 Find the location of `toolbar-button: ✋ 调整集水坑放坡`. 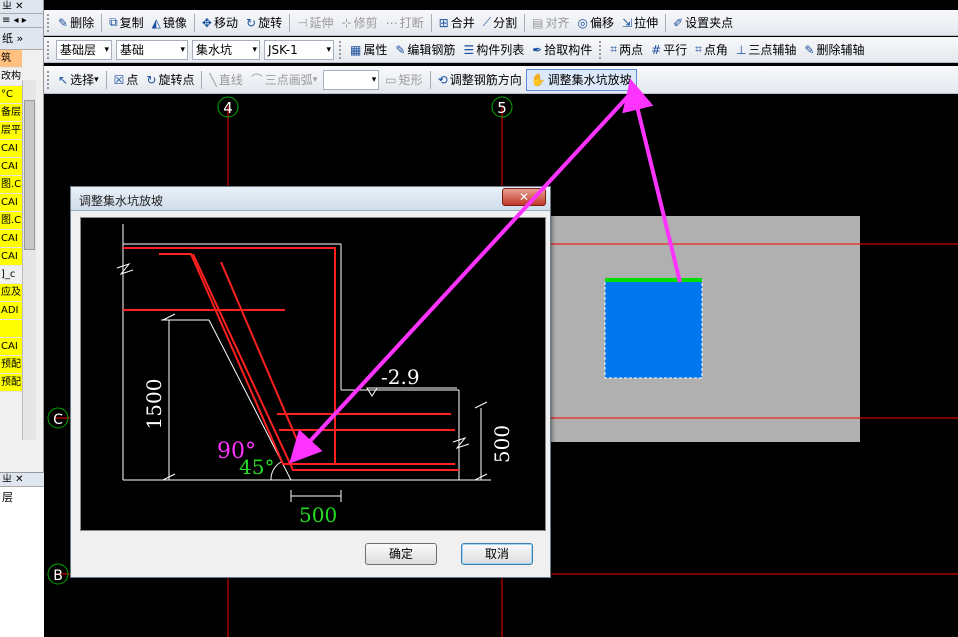

toolbar-button: ✋ 调整集水坑放坡 is located at coordinates (581, 79).